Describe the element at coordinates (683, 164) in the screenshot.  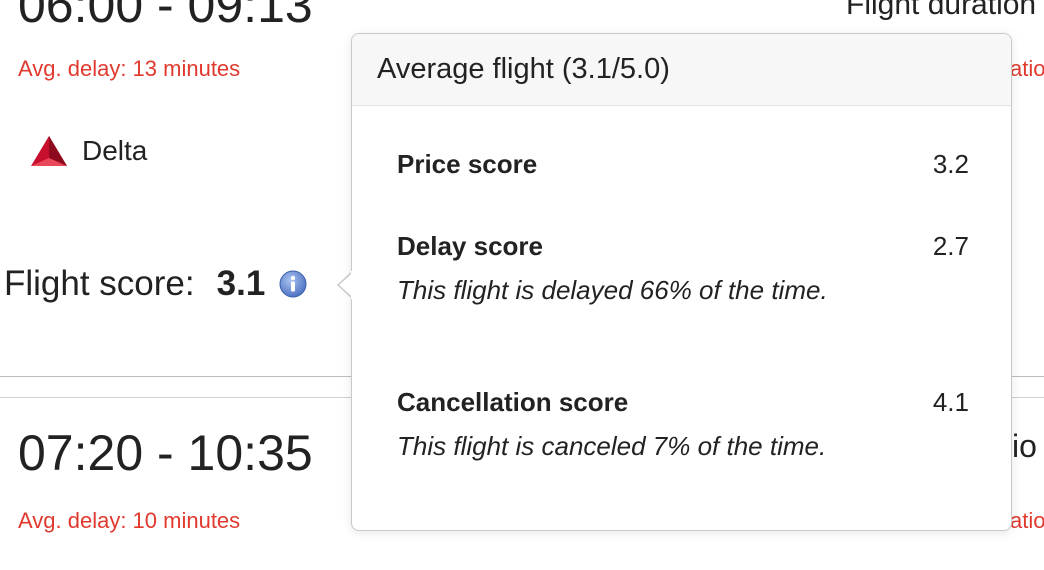
I see `price-score-item: Price score 3.2` at that location.